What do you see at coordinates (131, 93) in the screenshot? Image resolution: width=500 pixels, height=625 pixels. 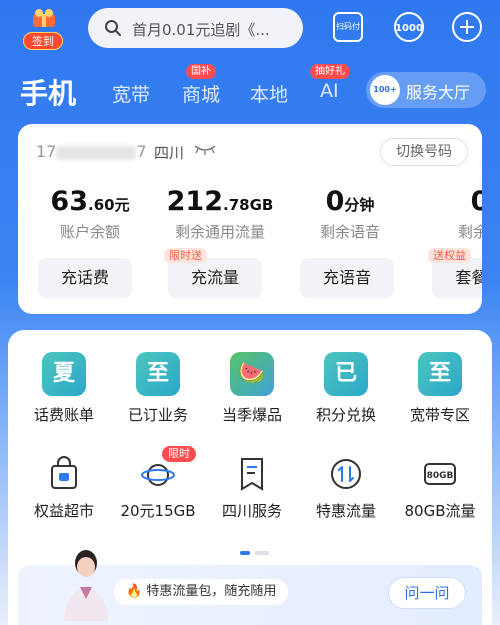 I see `tab-broadband: 宽带` at bounding box center [131, 93].